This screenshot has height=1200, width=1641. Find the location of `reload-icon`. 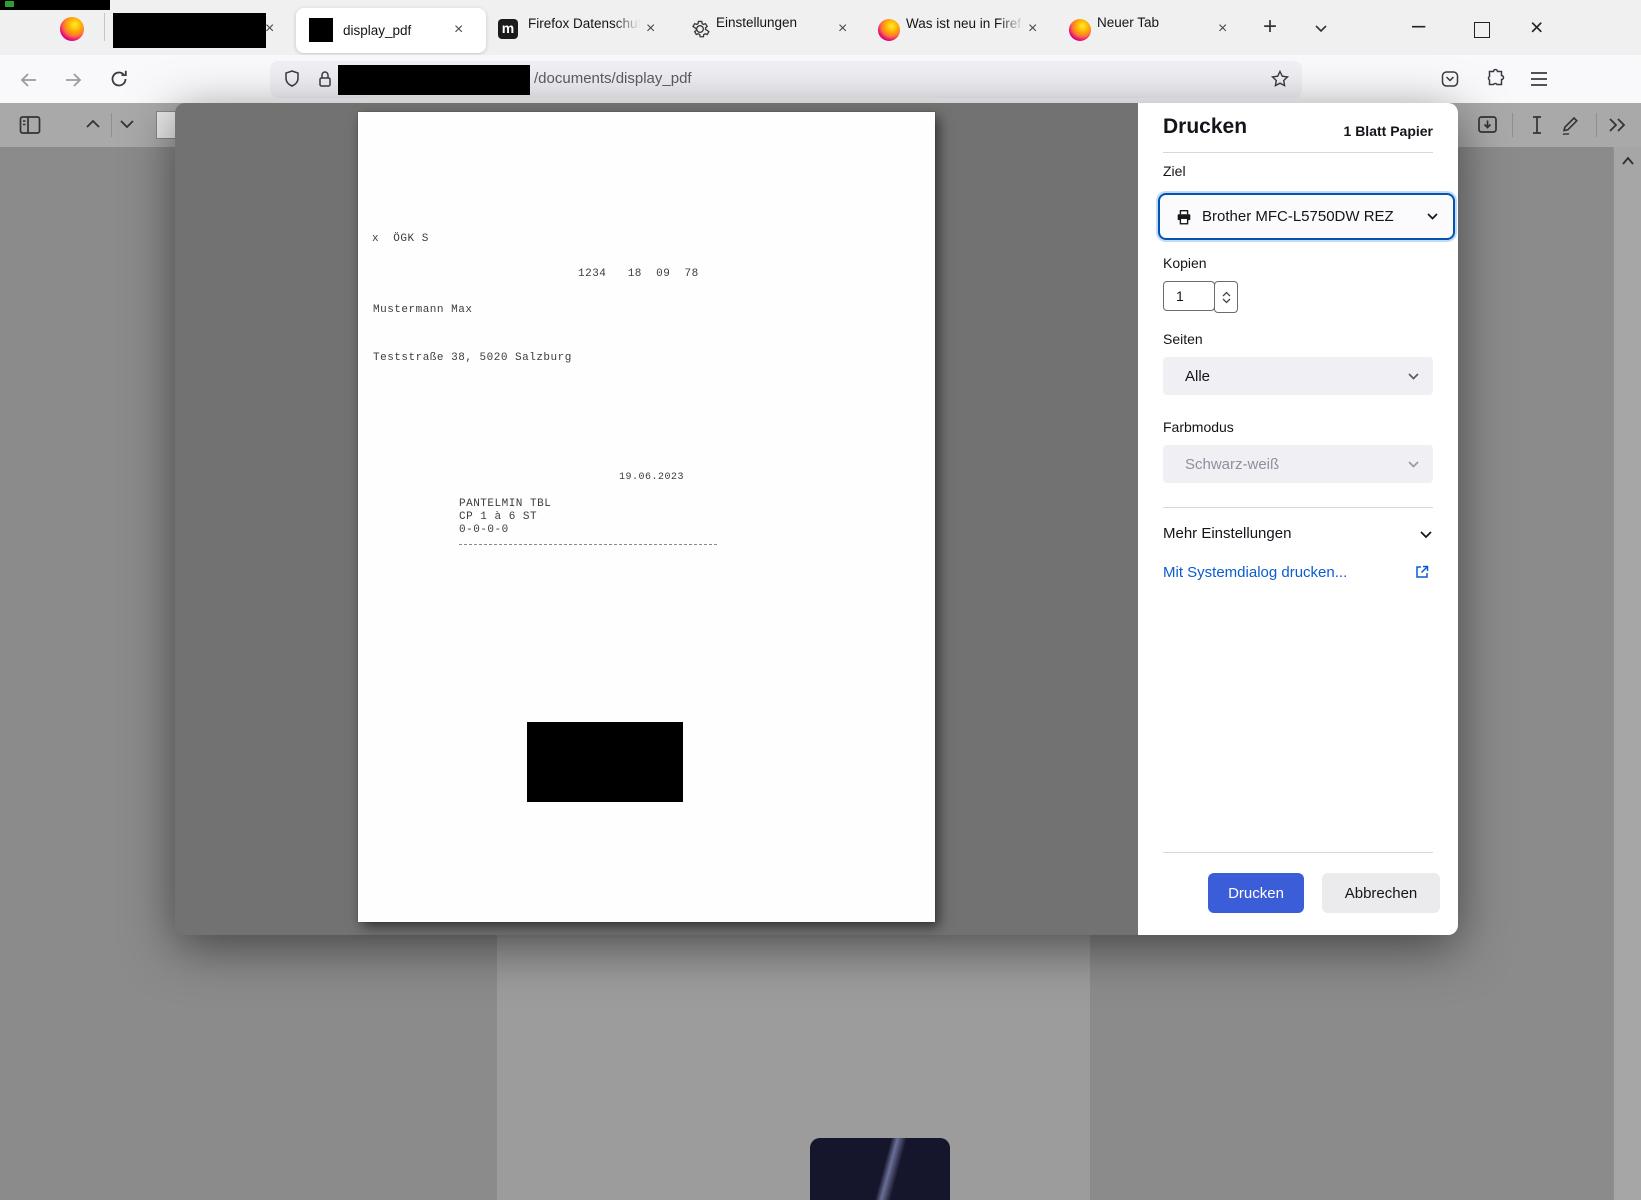

reload-icon is located at coordinates (119, 79).